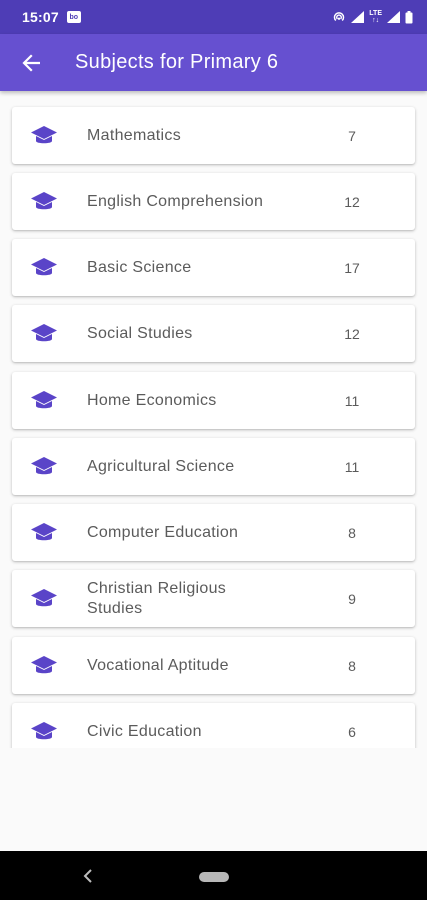 Image resolution: width=427 pixels, height=900 pixels. Describe the element at coordinates (175, 201) in the screenshot. I see `subject-name: English Comprehension` at that location.